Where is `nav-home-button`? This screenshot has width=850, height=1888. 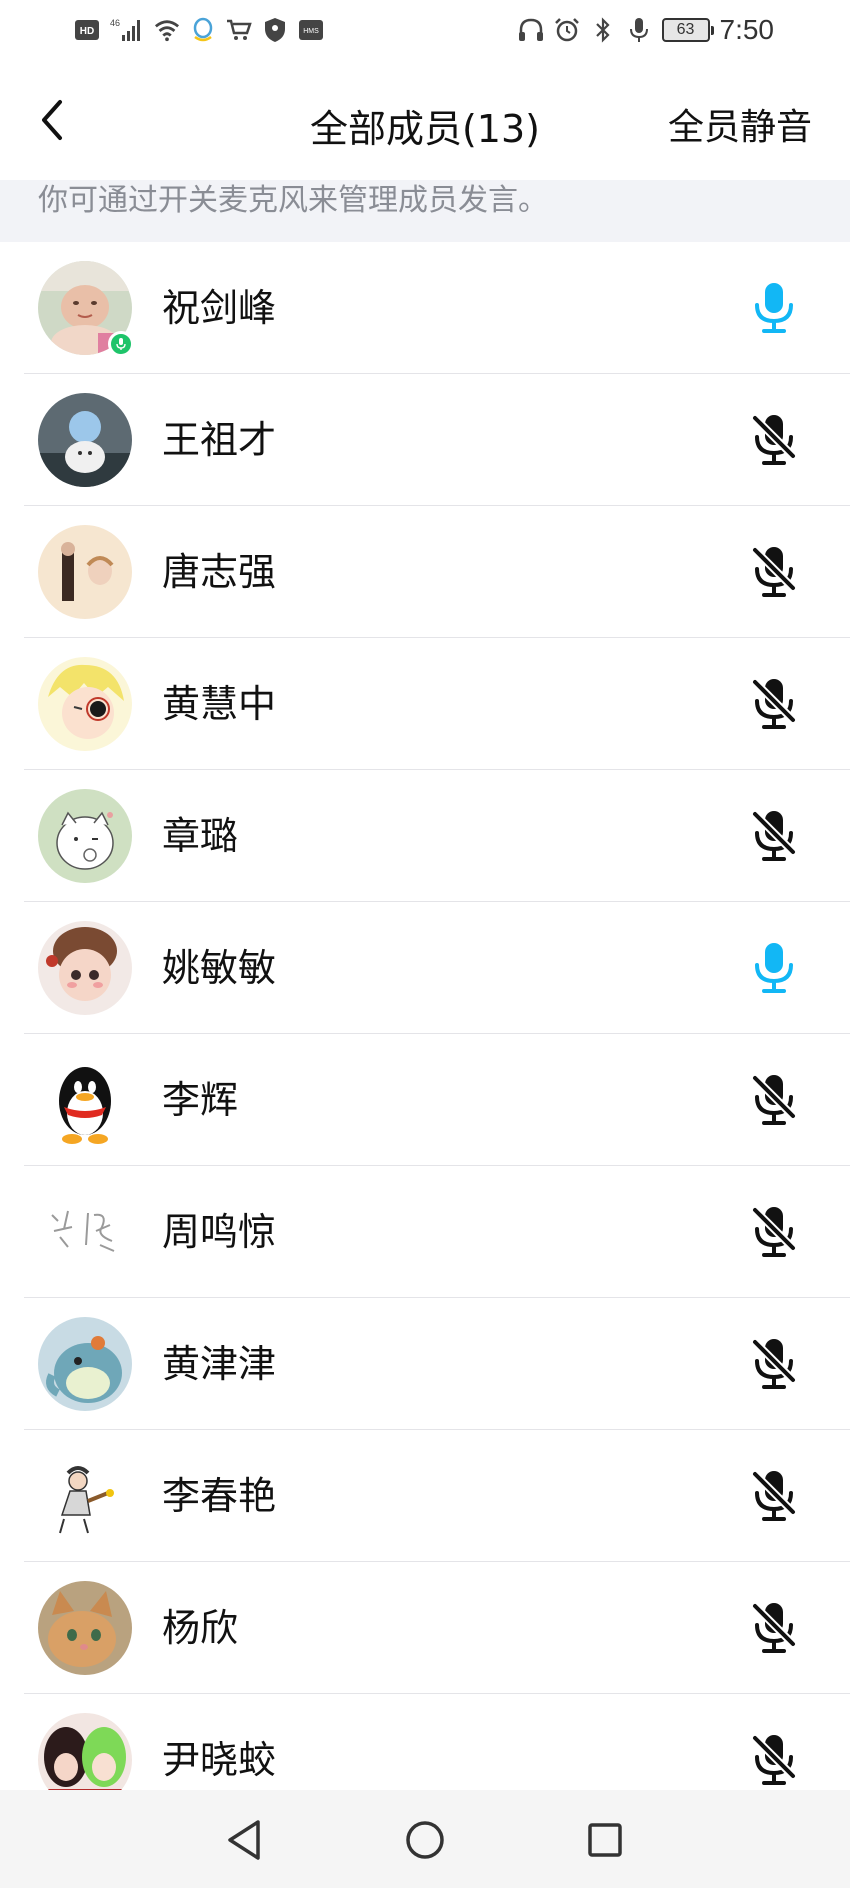
nav-home-button is located at coordinates (425, 1840).